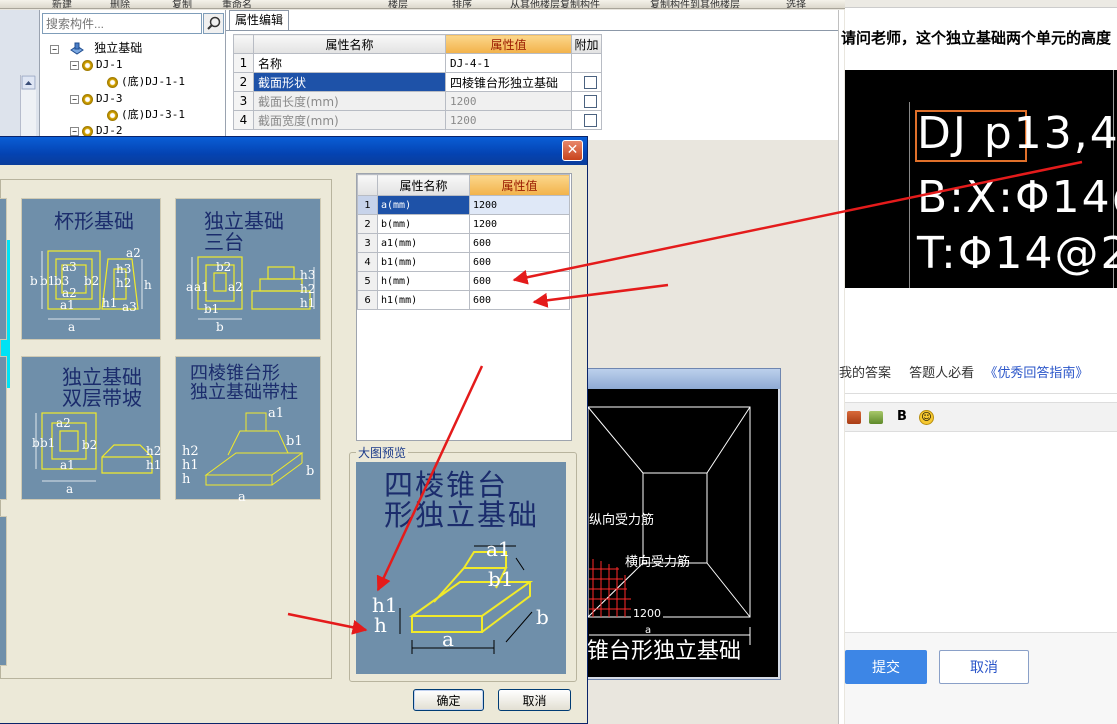  I want to click on image-icon, so click(854, 417).